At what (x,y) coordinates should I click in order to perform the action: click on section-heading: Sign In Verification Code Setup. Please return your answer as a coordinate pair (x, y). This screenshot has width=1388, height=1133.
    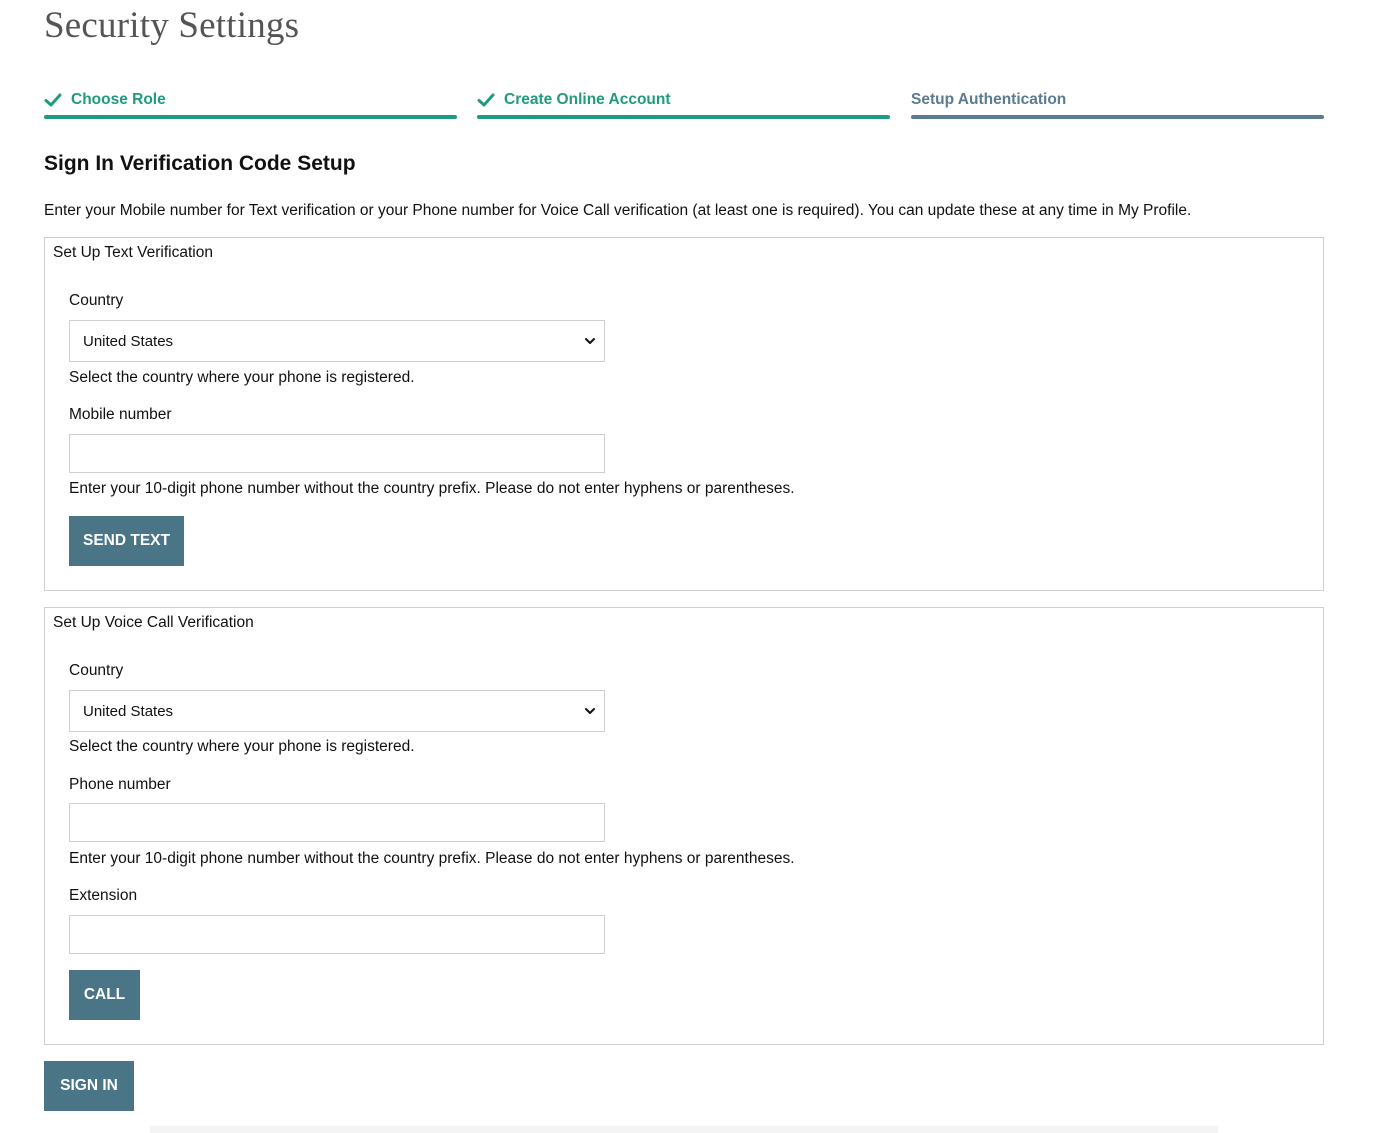
    Looking at the image, I should click on (200, 163).